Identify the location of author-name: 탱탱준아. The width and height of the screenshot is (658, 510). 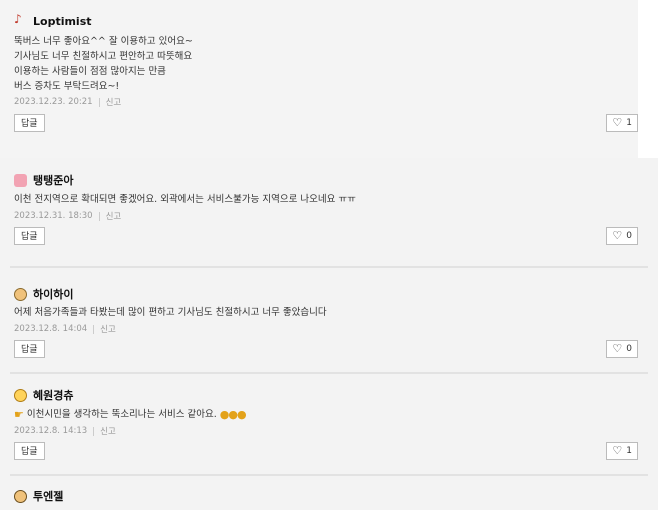
(53, 180).